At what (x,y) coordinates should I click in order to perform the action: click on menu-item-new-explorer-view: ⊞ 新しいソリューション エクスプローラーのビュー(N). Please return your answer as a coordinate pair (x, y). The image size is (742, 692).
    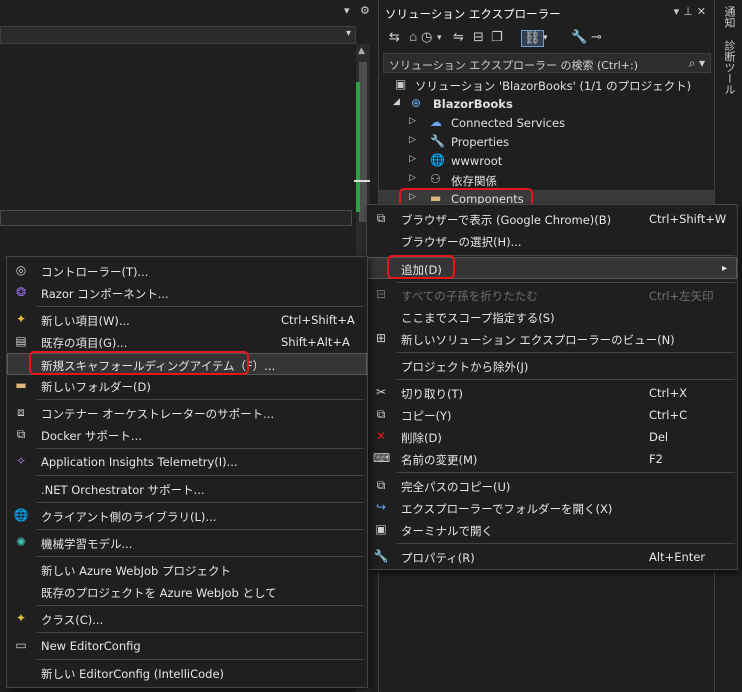
    Looking at the image, I should click on (552, 339).